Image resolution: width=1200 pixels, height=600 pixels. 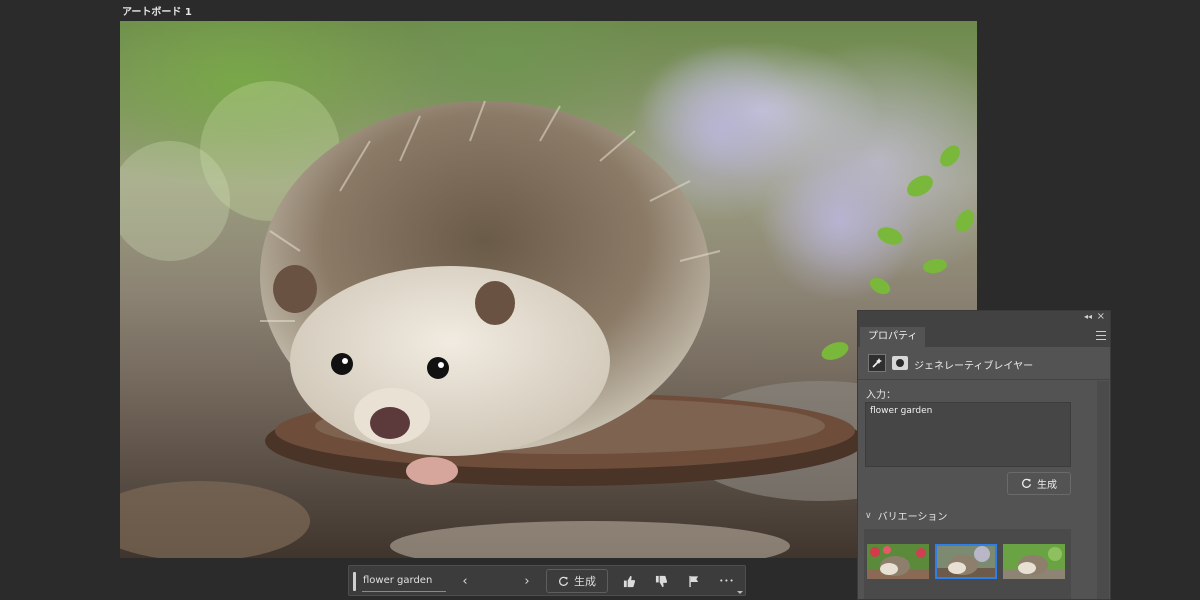 I want to click on variations-strip, so click(x=967, y=564).